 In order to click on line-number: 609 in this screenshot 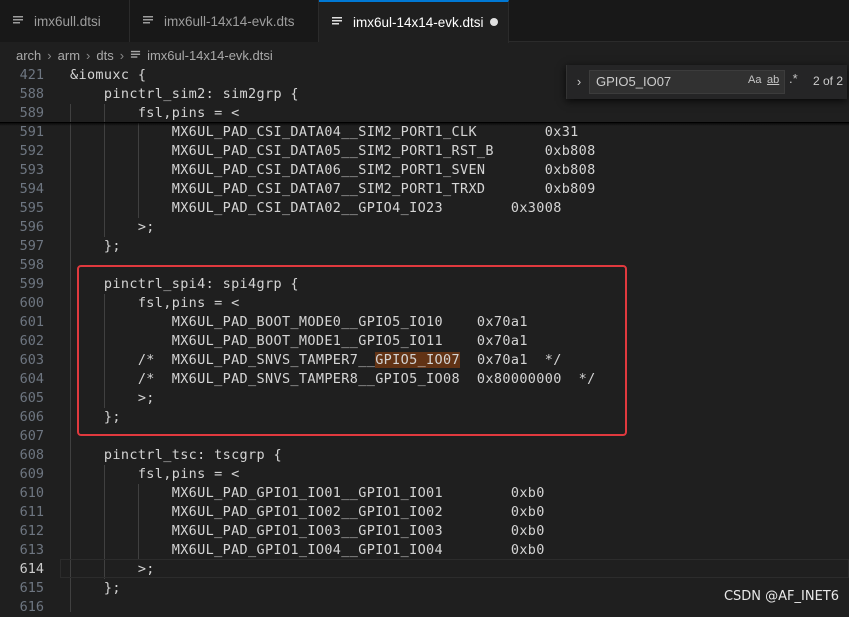, I will do `click(22, 474)`.